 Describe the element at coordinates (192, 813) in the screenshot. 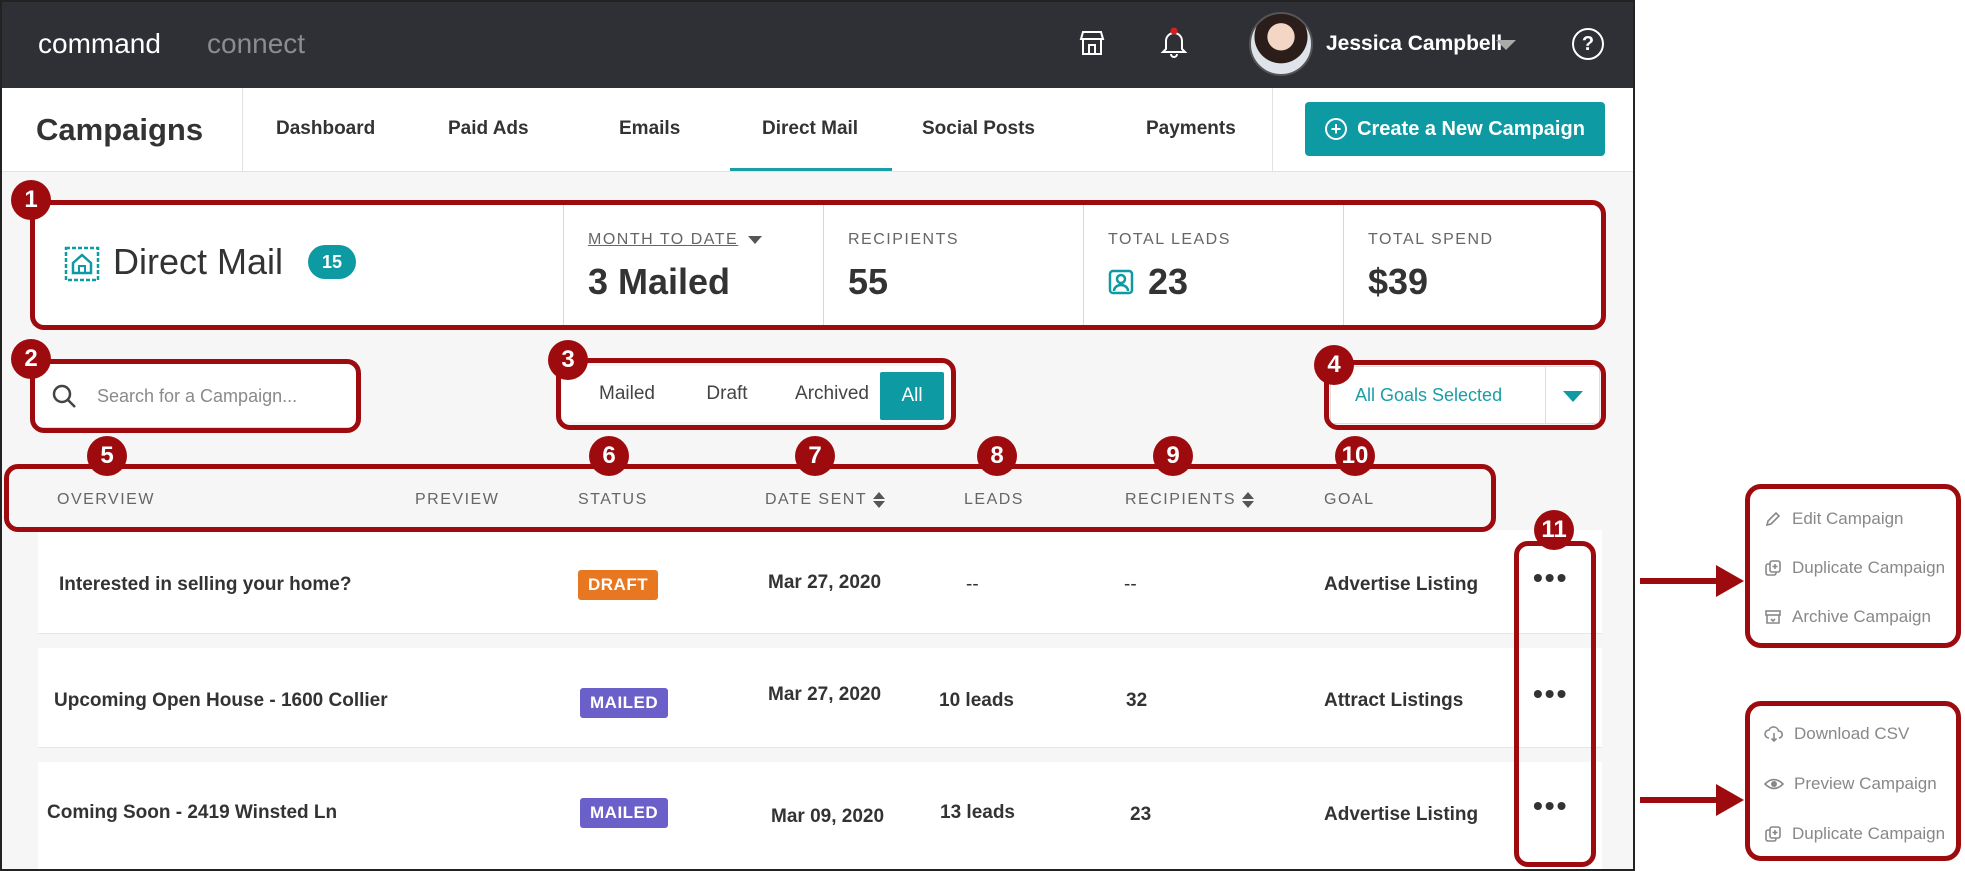

I see `row-overview: Coming Soon - 2419 Winsted Ln` at that location.